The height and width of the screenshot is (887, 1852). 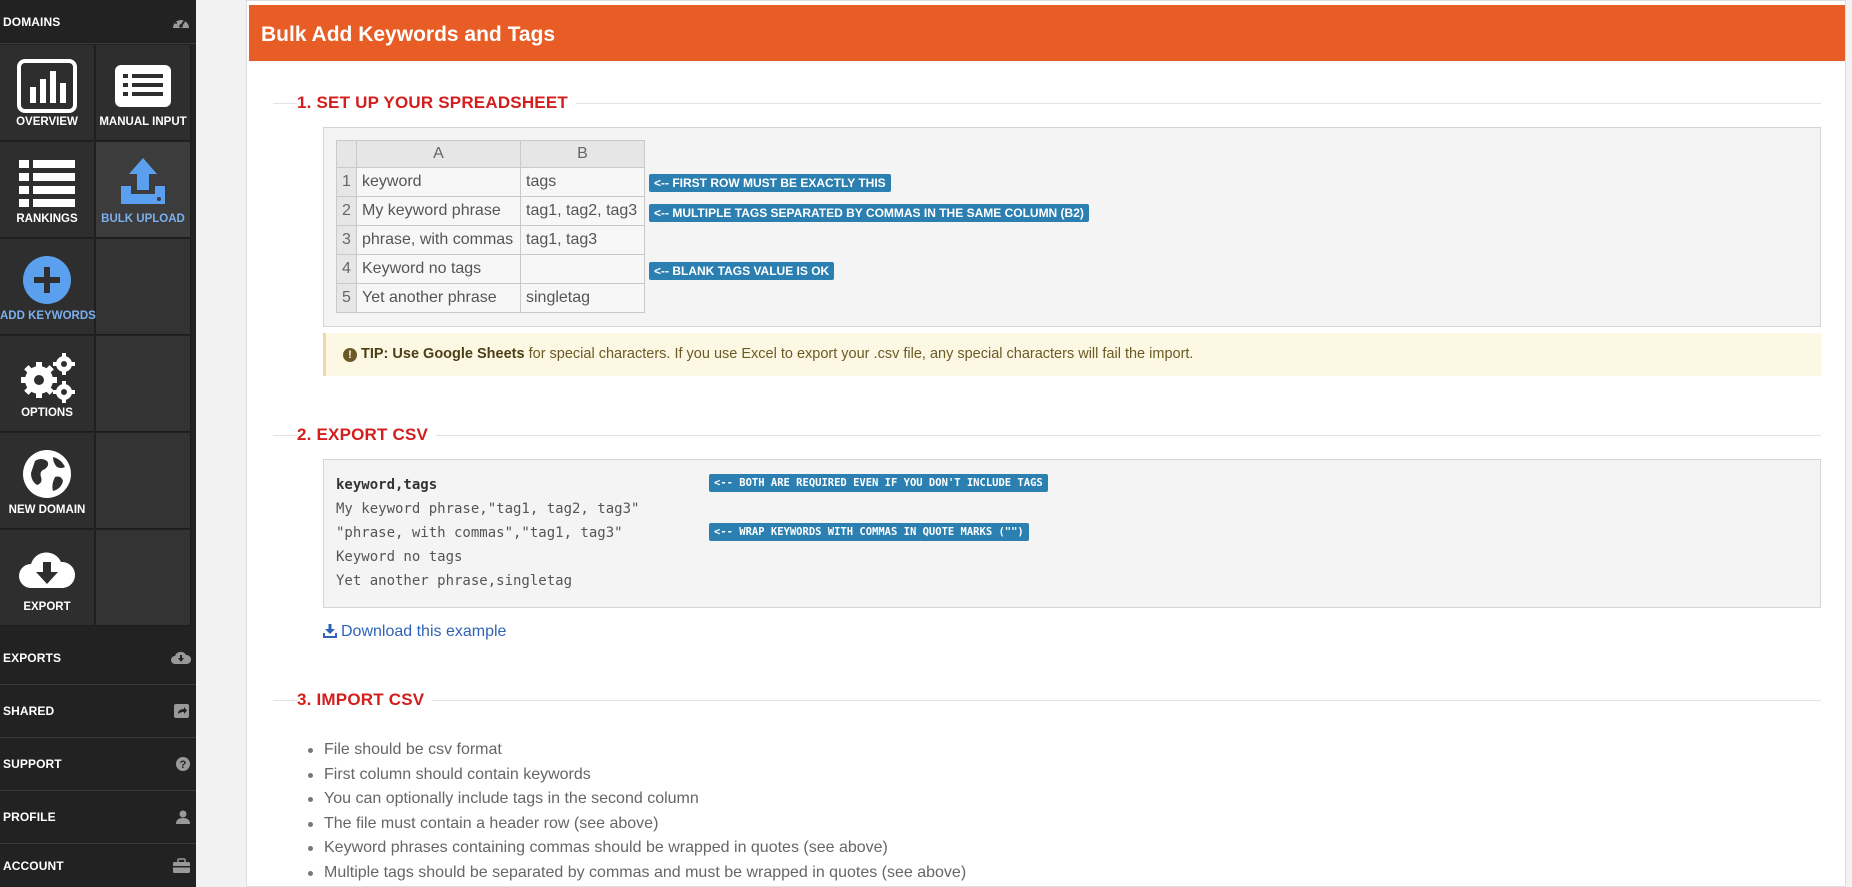 What do you see at coordinates (98, 764) in the screenshot?
I see `sidebar-item-support: SUPPORT ?` at bounding box center [98, 764].